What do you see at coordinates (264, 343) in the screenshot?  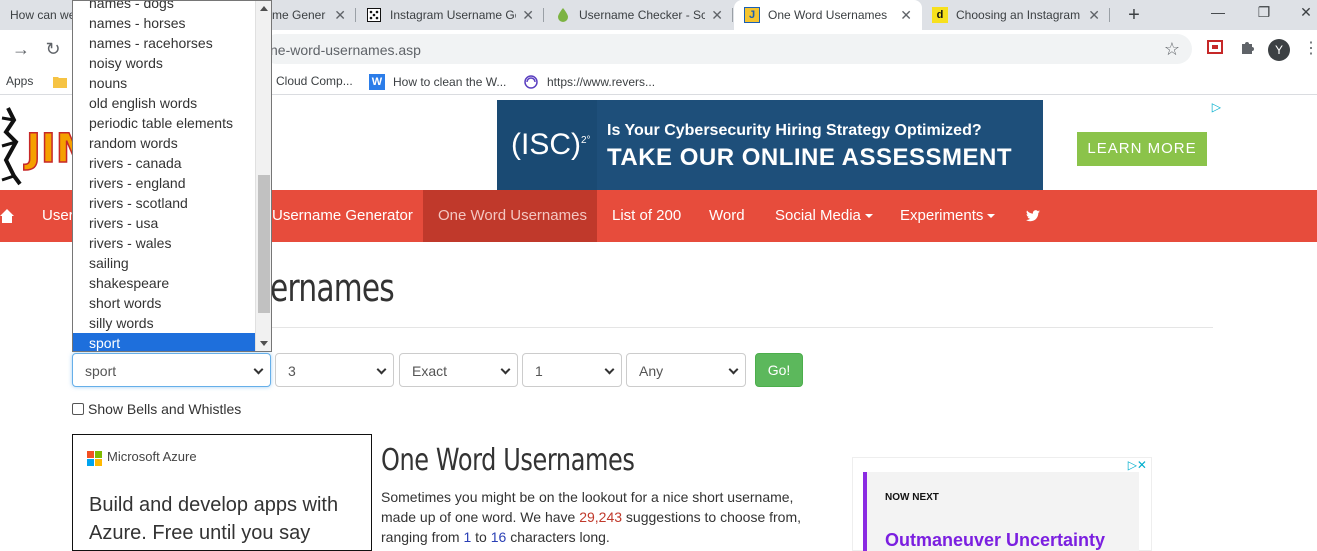 I see `scroll-down-icon` at bounding box center [264, 343].